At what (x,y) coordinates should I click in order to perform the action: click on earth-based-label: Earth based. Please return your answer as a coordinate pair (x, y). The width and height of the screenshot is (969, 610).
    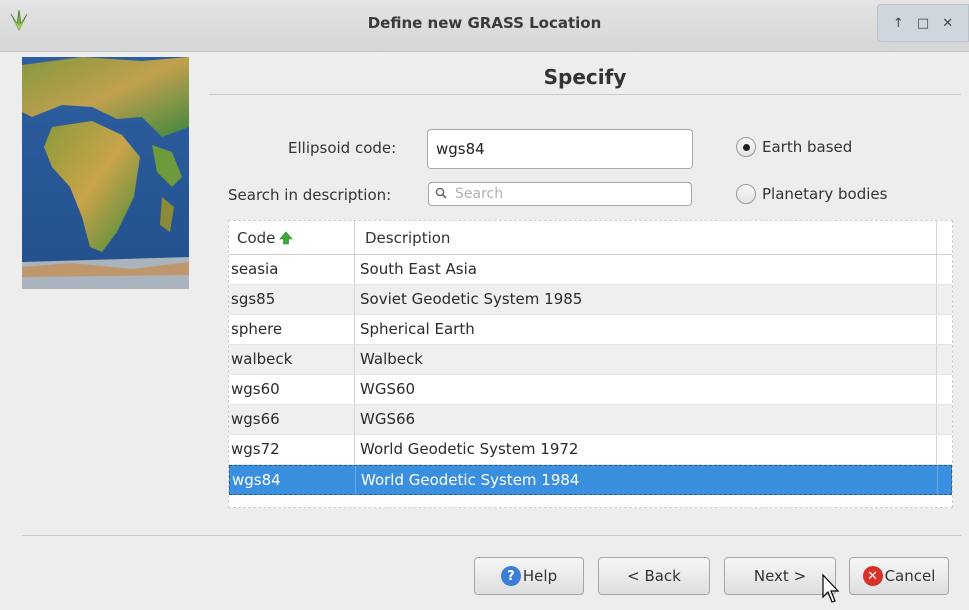
    Looking at the image, I should click on (807, 147).